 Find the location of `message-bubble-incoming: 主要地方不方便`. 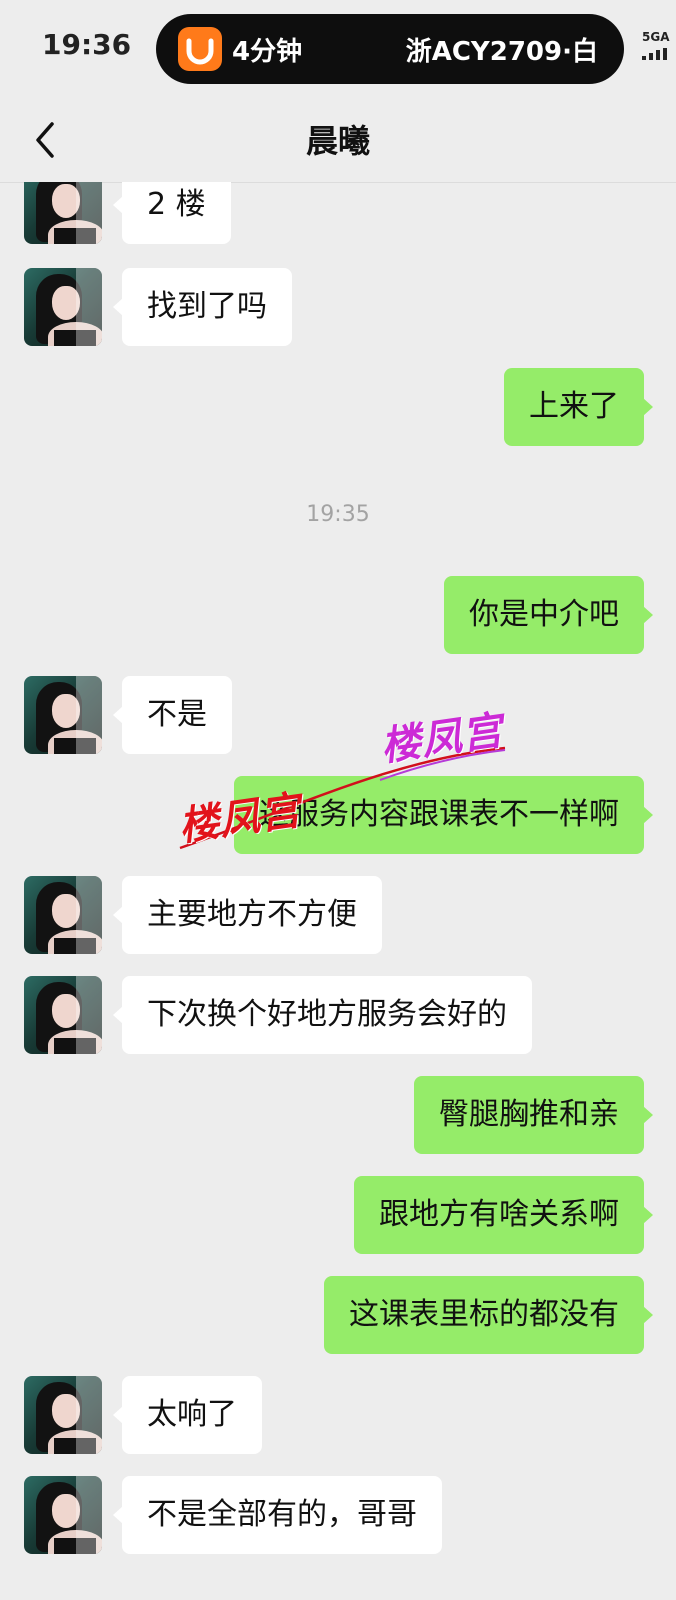

message-bubble-incoming: 主要地方不方便 is located at coordinates (247, 915).